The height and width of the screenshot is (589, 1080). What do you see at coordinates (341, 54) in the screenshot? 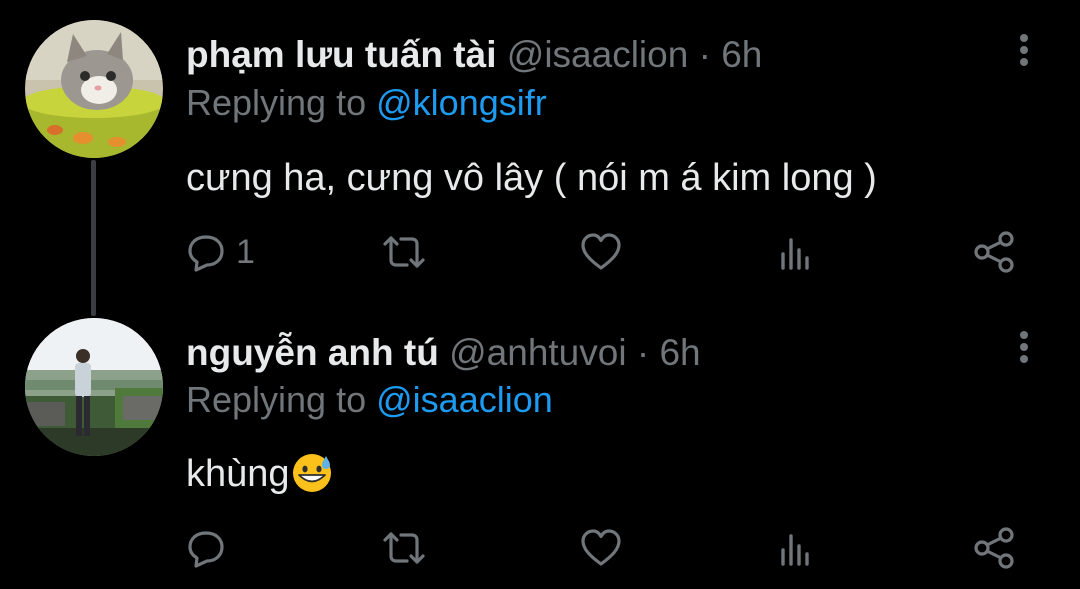
I see `display-name: phạm lưu tuấn tài` at bounding box center [341, 54].